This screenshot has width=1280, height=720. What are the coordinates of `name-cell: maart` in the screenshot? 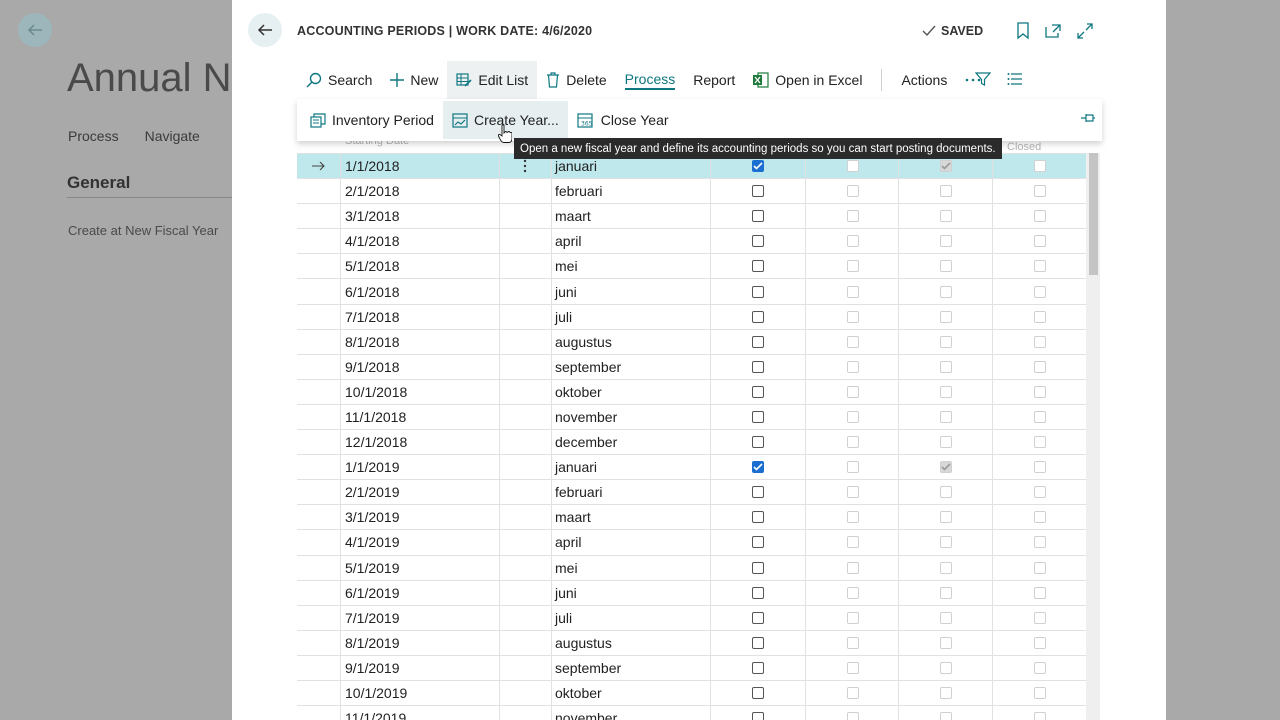 It's located at (573, 517).